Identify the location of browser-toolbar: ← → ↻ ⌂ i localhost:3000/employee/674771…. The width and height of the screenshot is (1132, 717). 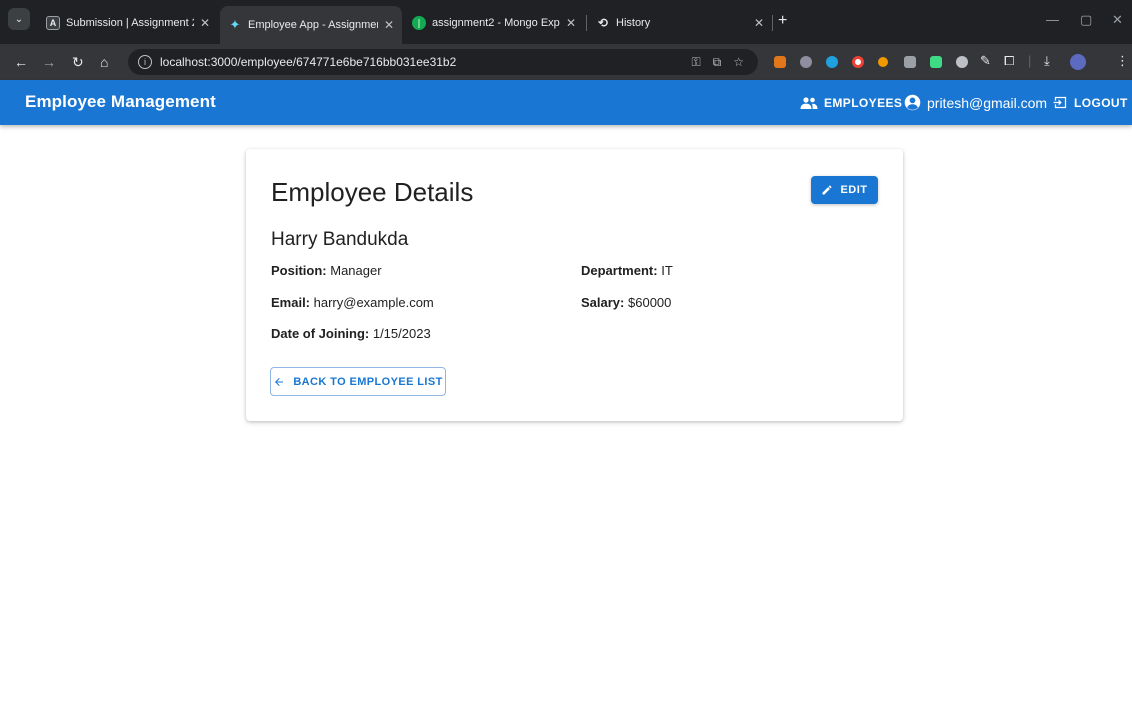
(566, 62).